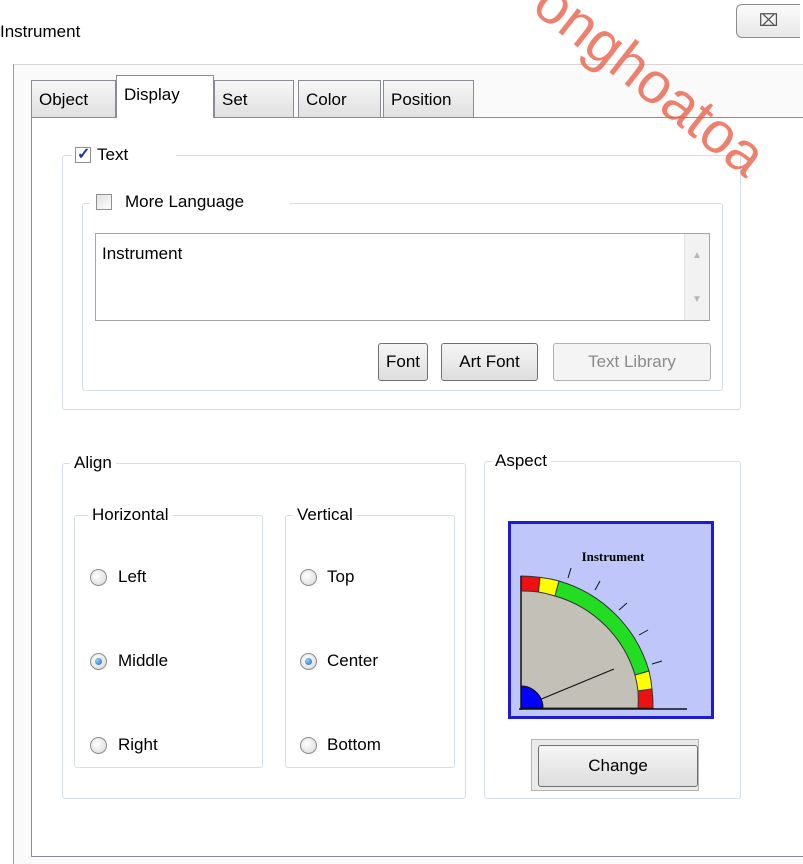 The width and height of the screenshot is (803, 864). I want to click on text-scrollbar: ▲ ▼, so click(696, 277).